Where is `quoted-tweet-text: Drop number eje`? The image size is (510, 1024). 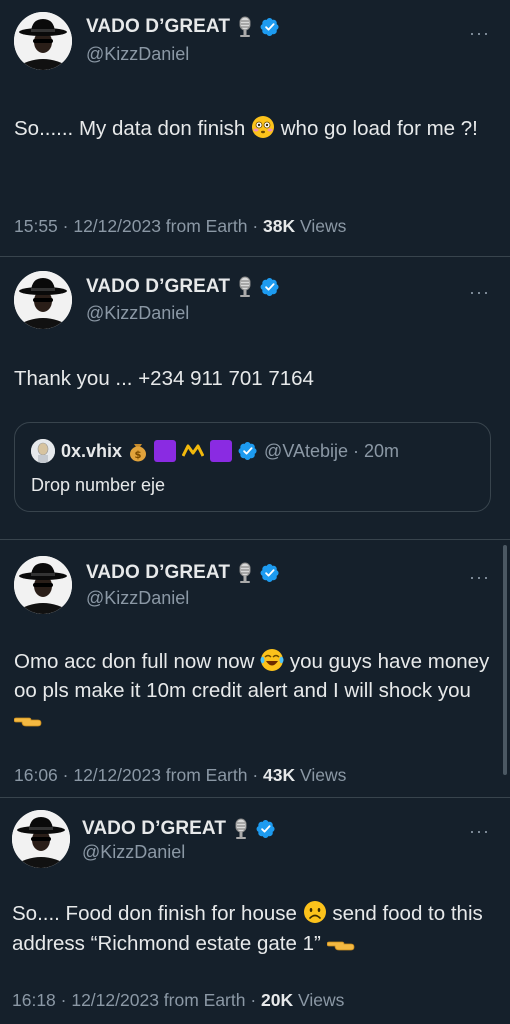 quoted-tweet-text: Drop number eje is located at coordinates (98, 485).